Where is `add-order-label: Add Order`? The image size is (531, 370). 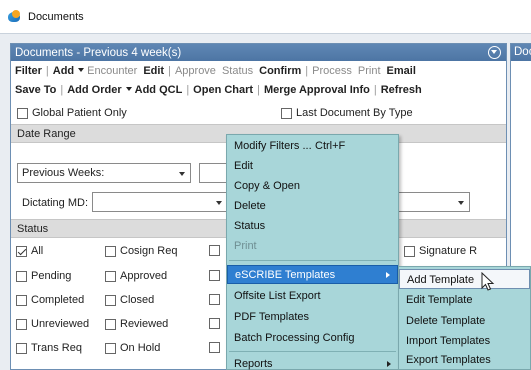
add-order-label: Add Order is located at coordinates (94, 89).